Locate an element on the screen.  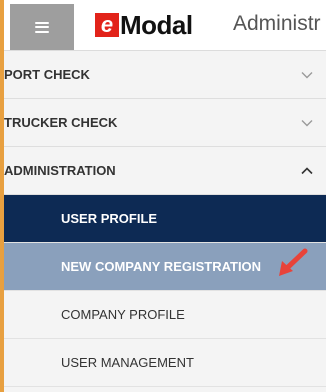
top-bar: e Modal Administr is located at coordinates (165, 25).